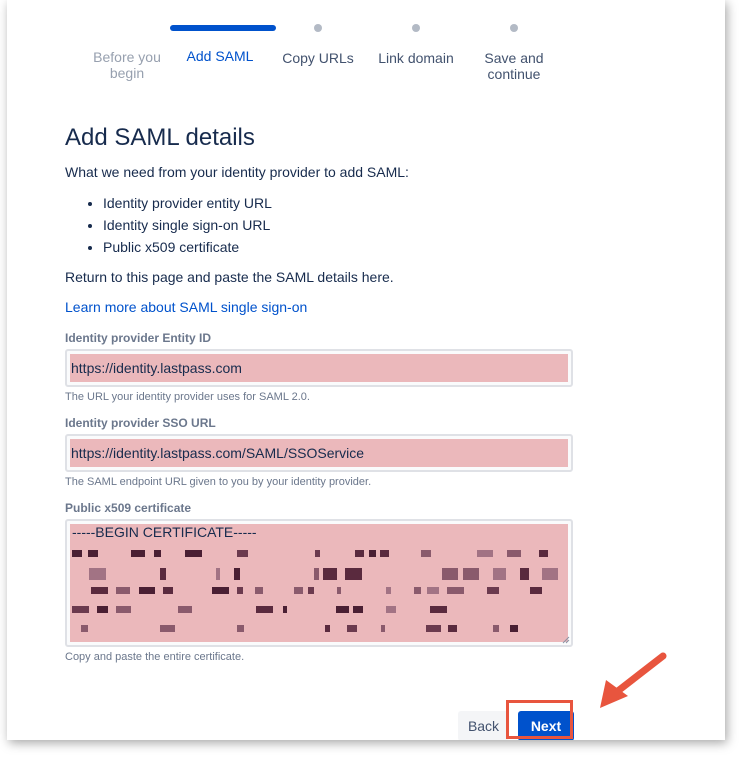  What do you see at coordinates (128, 508) in the screenshot?
I see `certificate-label: Public x509 certificate` at bounding box center [128, 508].